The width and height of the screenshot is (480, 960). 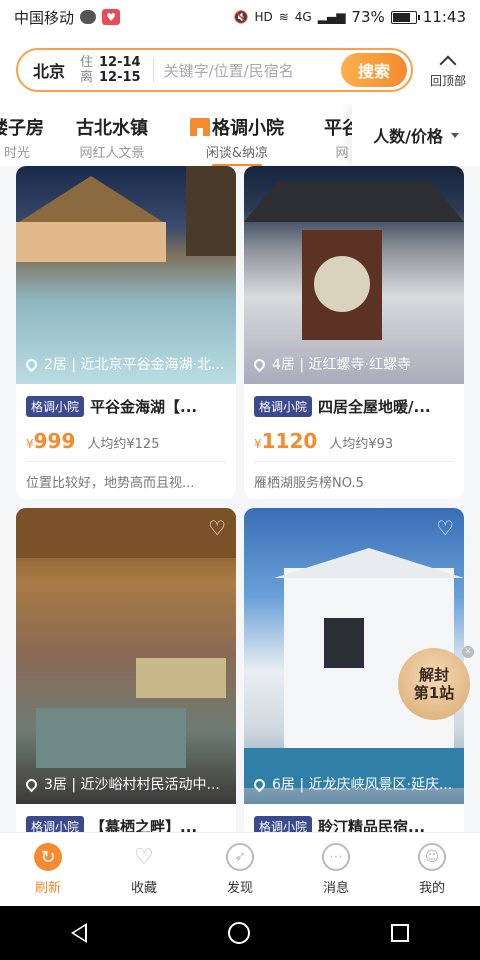 I want to click on listing-location: 4居 | 近红螺寺·红螺寺, so click(x=356, y=364).